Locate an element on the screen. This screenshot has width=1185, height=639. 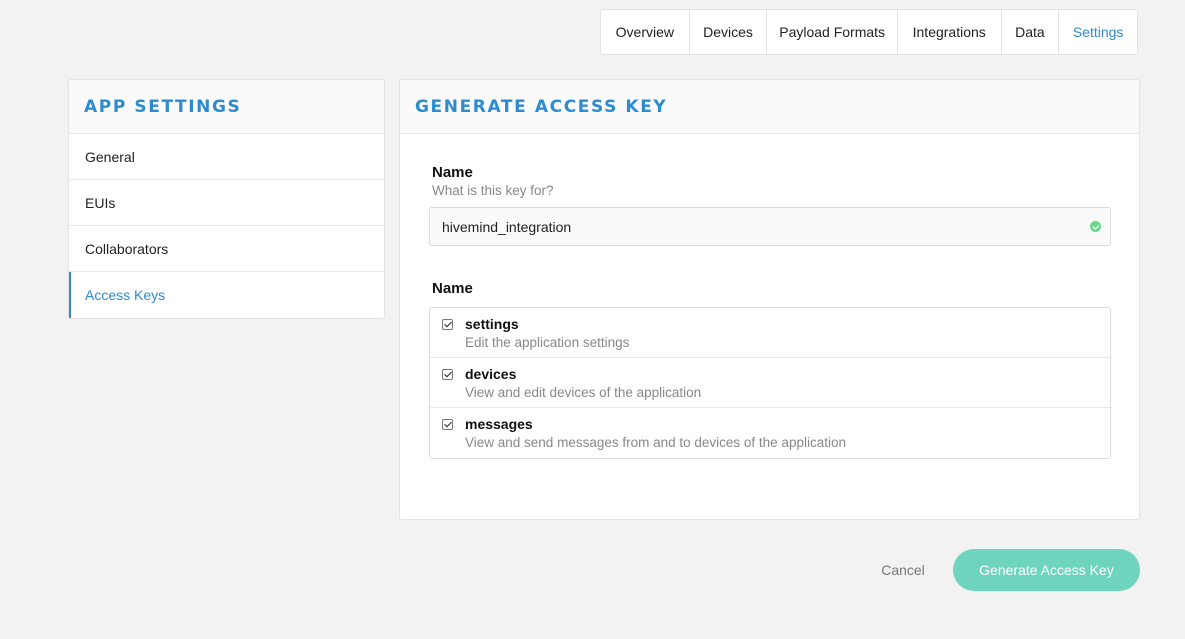
tab-integrations: Integrations is located at coordinates (950, 32).